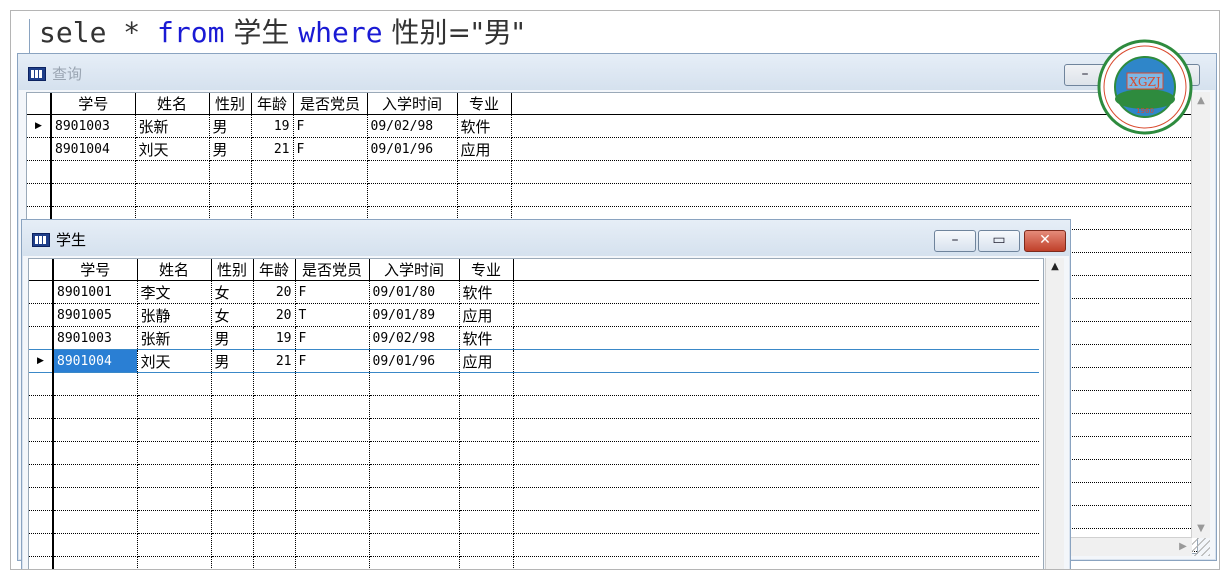 The height and width of the screenshot is (578, 1224). Describe the element at coordinates (174, 292) in the screenshot. I see `cell-name: 李文` at that location.